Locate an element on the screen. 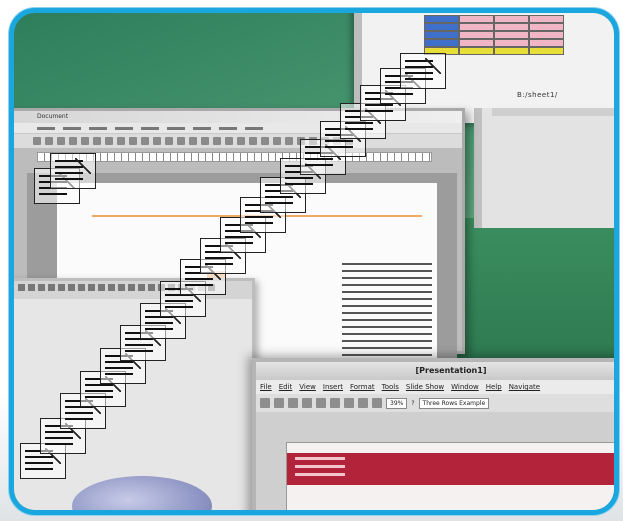 This screenshot has height=521, width=623. open-folder-icon is located at coordinates (279, 403).